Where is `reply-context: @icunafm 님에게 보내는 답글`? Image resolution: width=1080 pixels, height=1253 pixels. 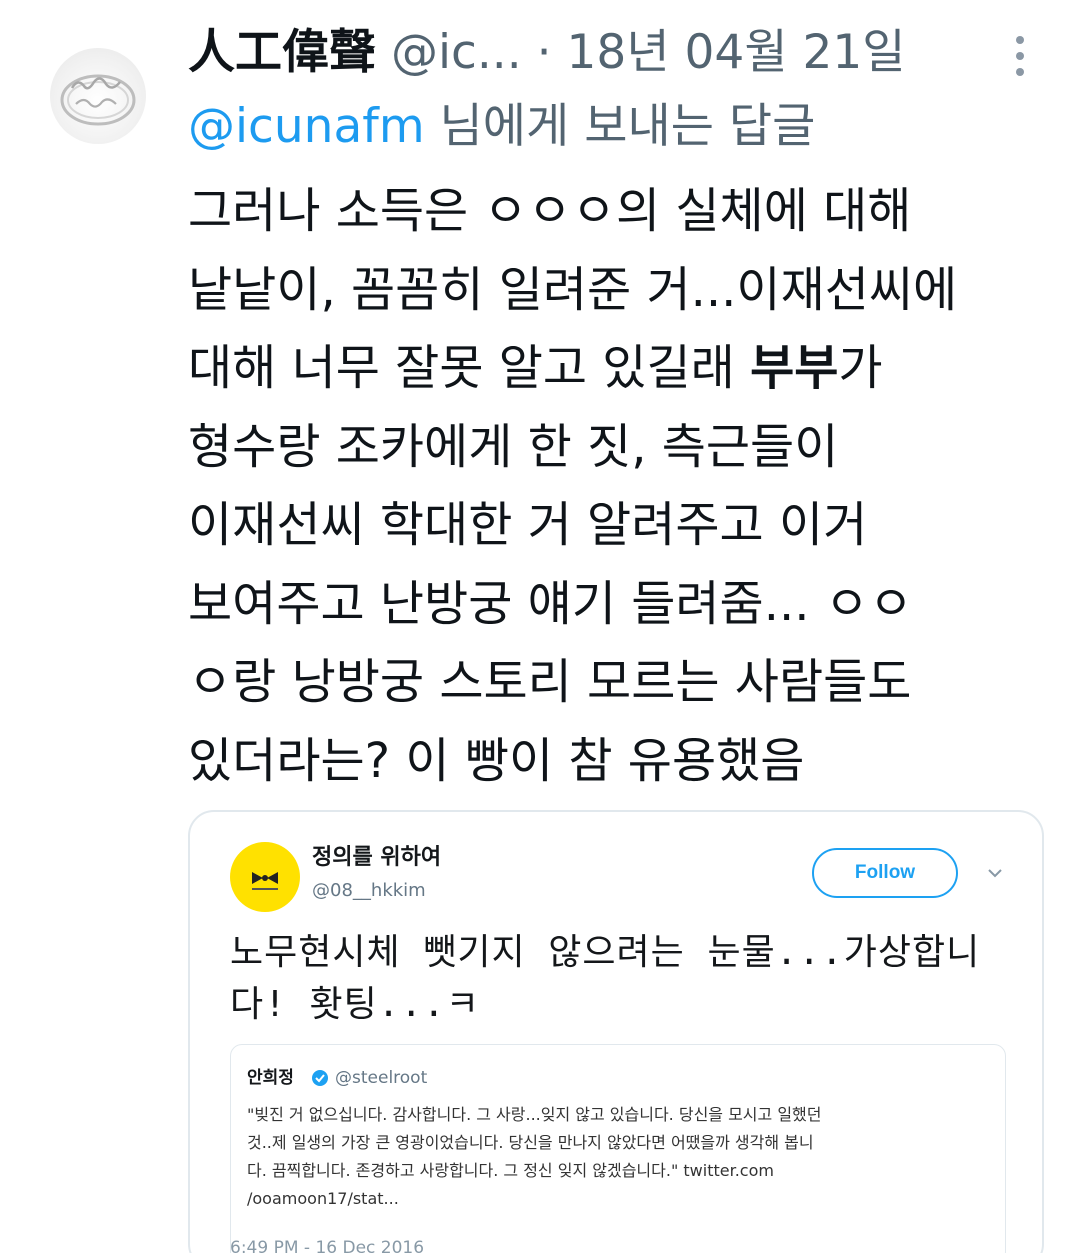
reply-context: @icunafm 님에게 보내는 답글 is located at coordinates (618, 127).